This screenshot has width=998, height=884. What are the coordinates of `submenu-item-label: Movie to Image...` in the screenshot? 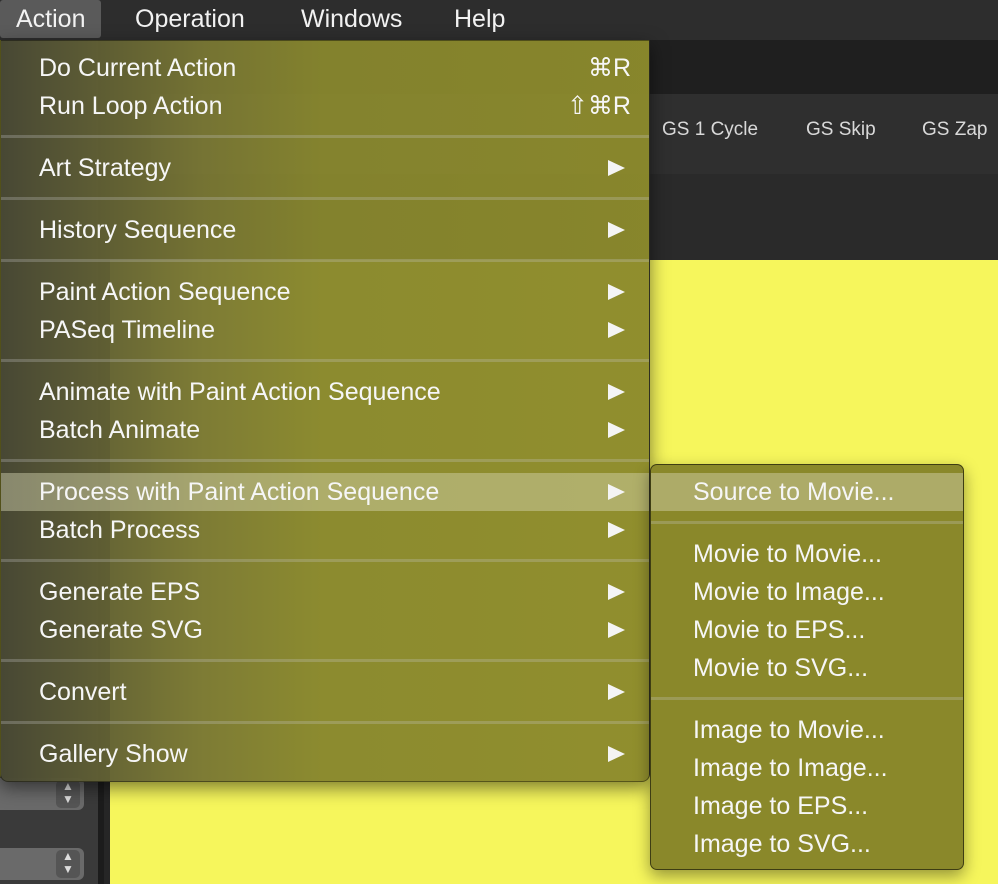 It's located at (789, 592).